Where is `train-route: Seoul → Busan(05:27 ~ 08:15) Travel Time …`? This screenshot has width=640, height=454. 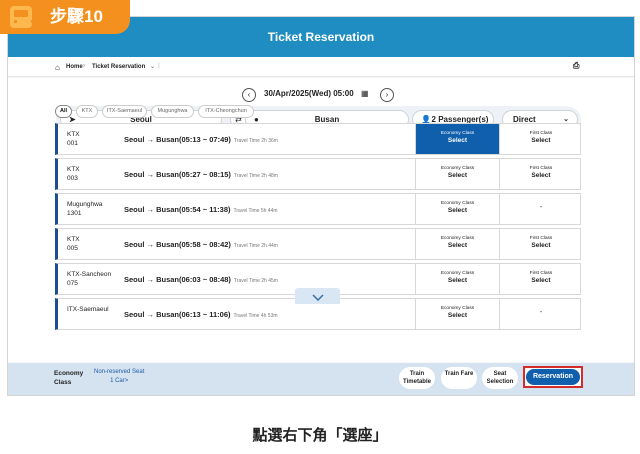 train-route: Seoul → Busan(05:27 ~ 08:15) Travel Time … is located at coordinates (201, 174).